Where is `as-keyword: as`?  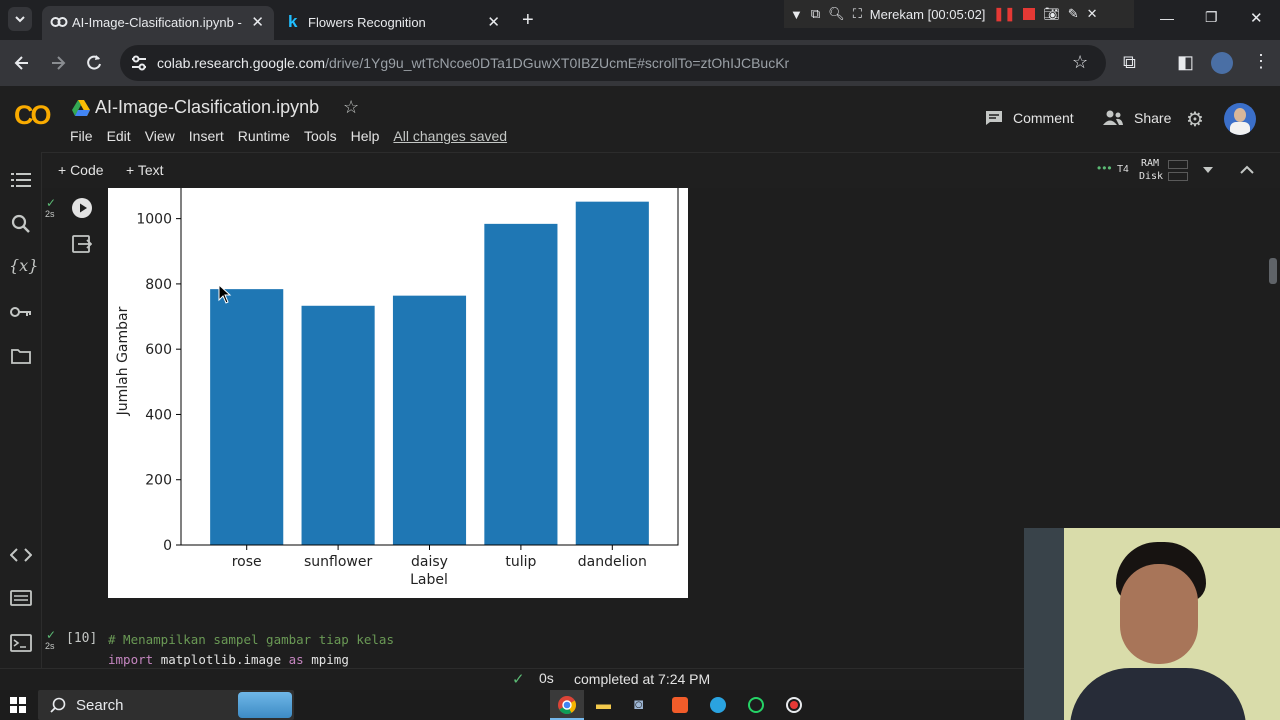 as-keyword: as is located at coordinates (296, 659).